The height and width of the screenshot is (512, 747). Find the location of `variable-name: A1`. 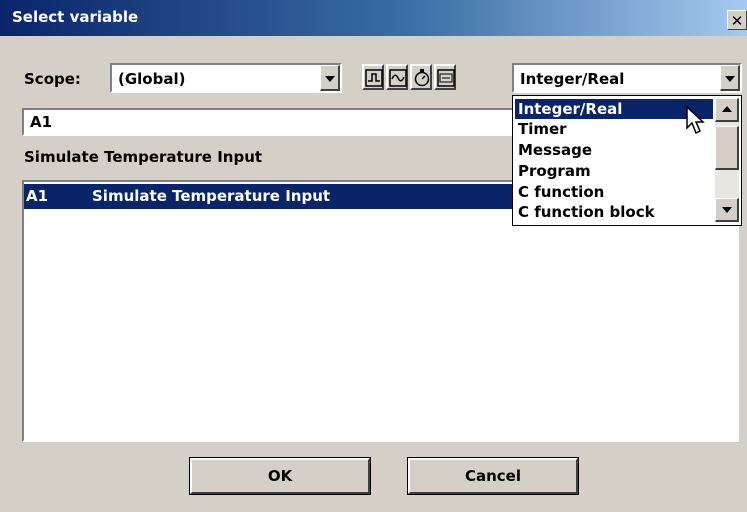

variable-name: A1 is located at coordinates (37, 196).